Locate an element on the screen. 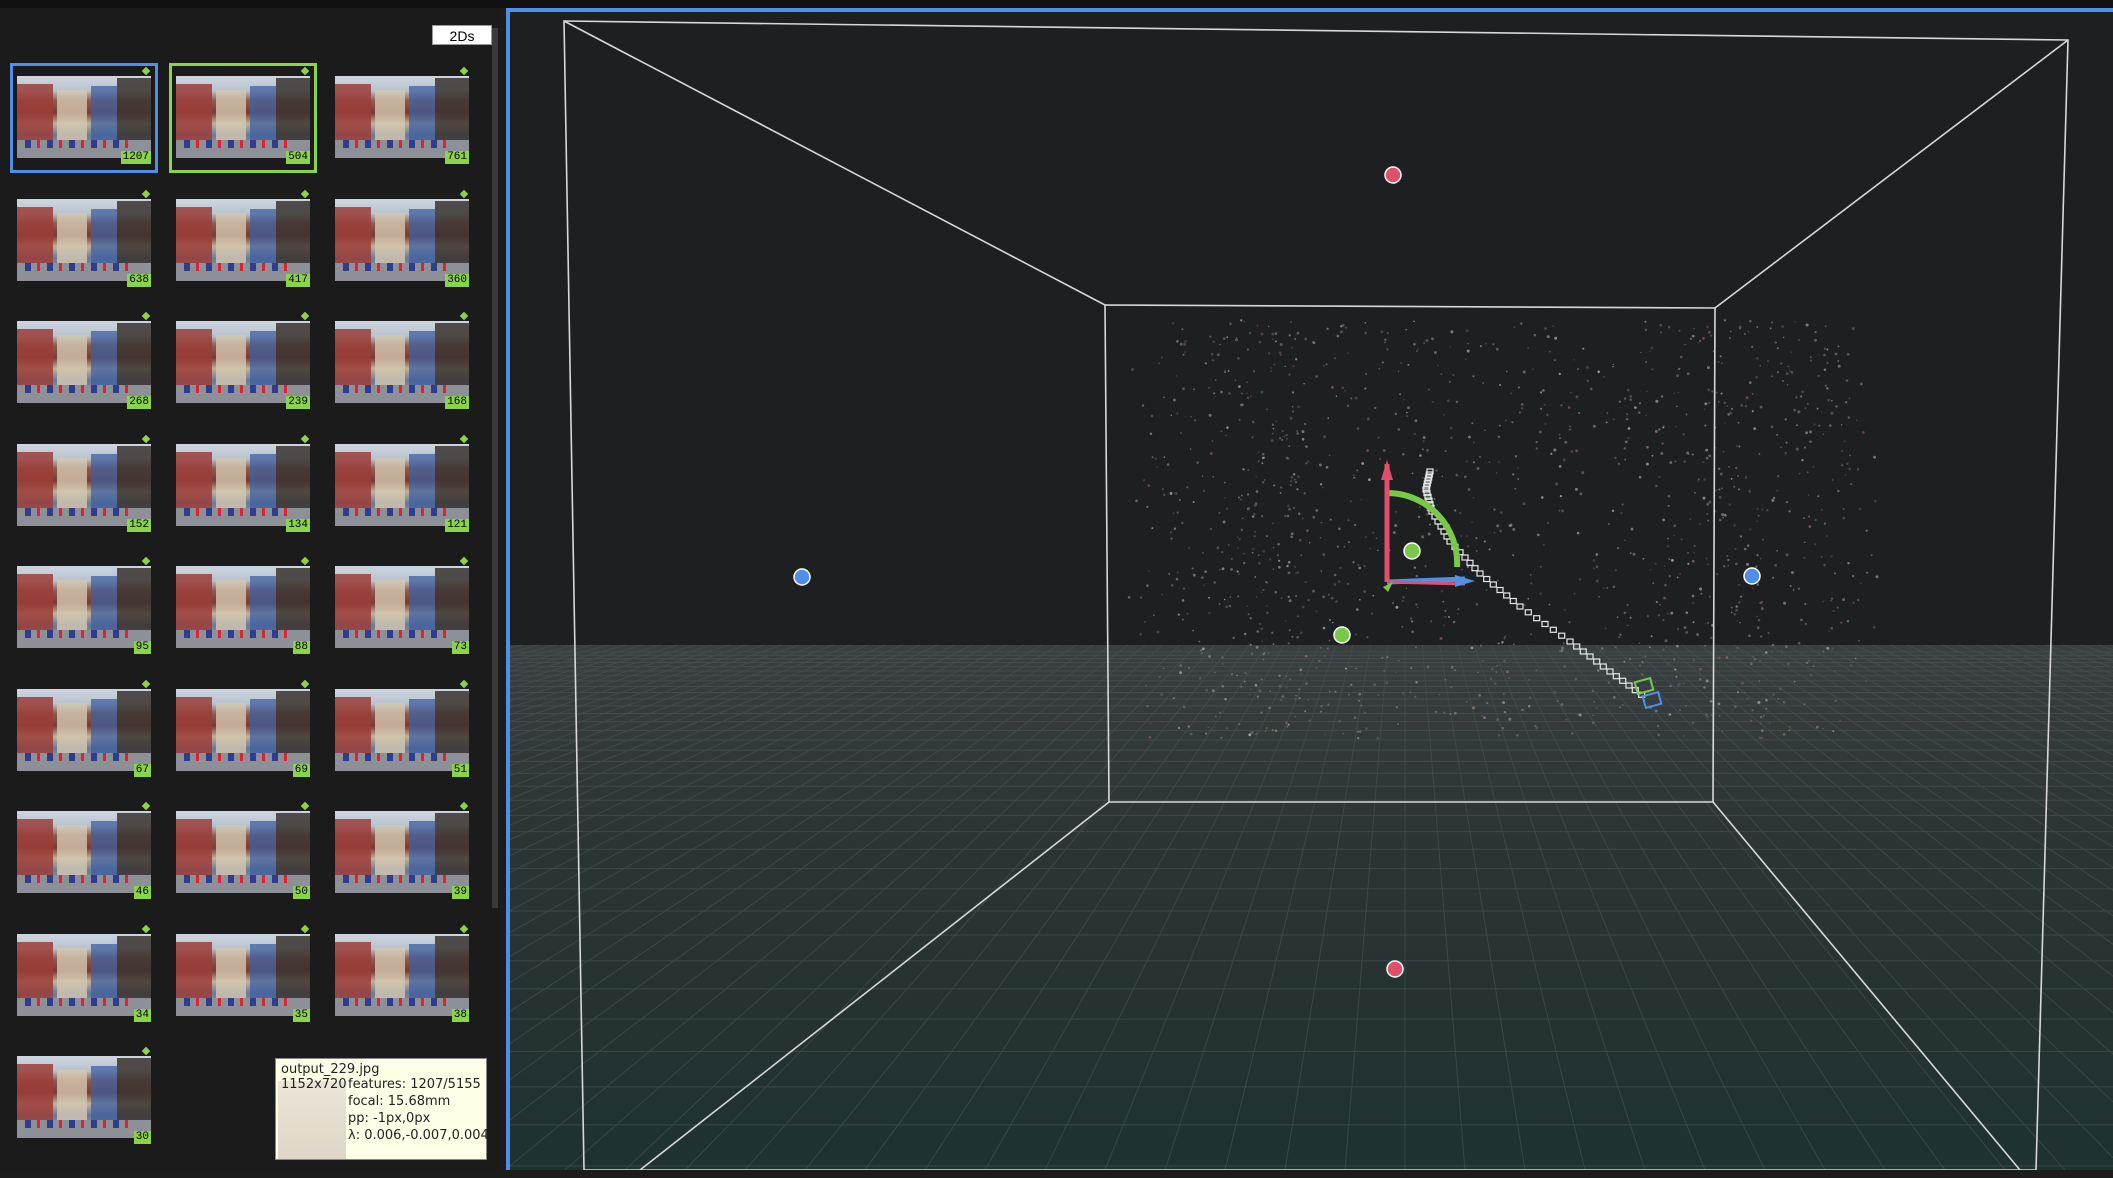 This screenshot has width=2113, height=1178. scrollbar is located at coordinates (495, 468).